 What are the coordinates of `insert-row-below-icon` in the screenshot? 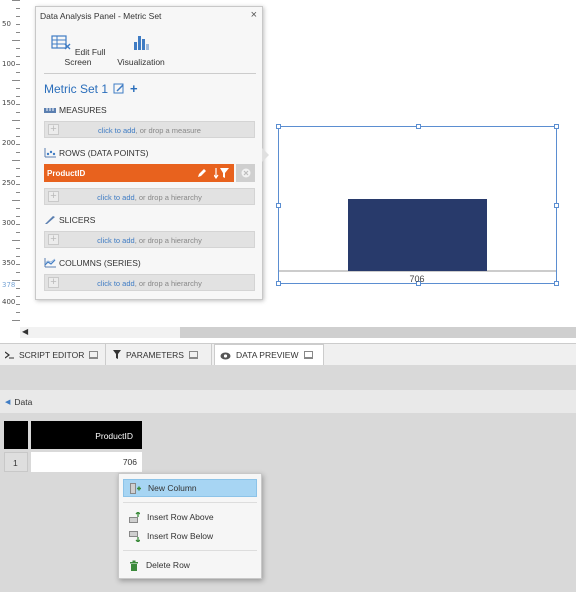 It's located at (134, 536).